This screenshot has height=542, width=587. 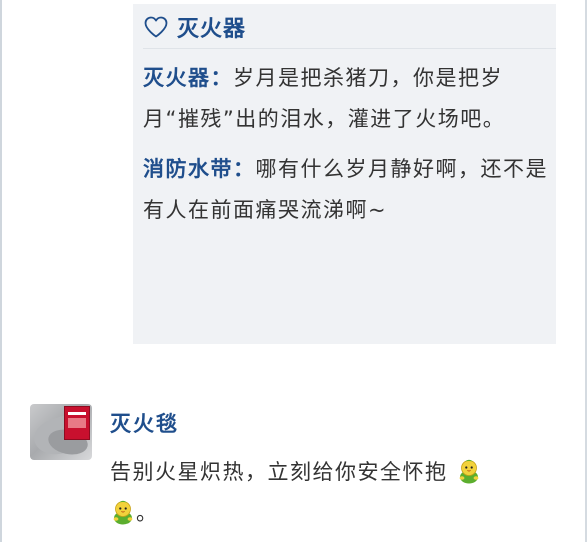 What do you see at coordinates (349, 48) in the screenshot?
I see `reply-divider` at bounding box center [349, 48].